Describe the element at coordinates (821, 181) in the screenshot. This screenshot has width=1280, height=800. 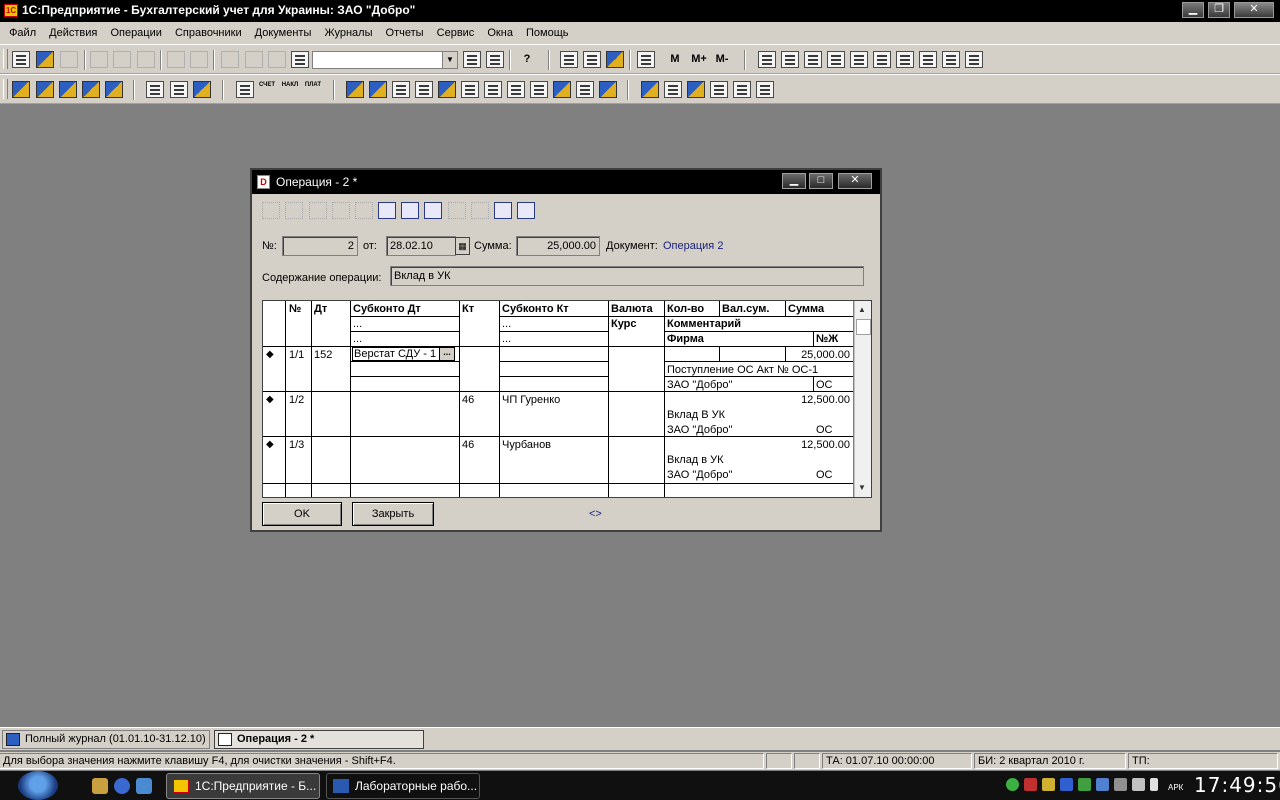
I see `dialog-maximize-button: □` at that location.